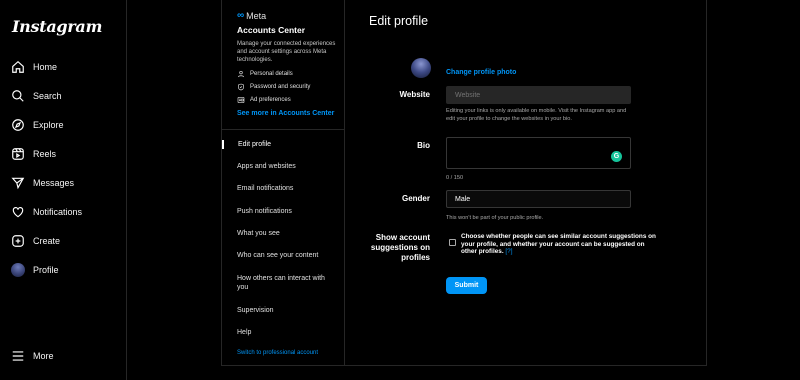 The width and height of the screenshot is (800, 380). Describe the element at coordinates (271, 30) in the screenshot. I see `accounts-center-title: Accounts Center` at that location.